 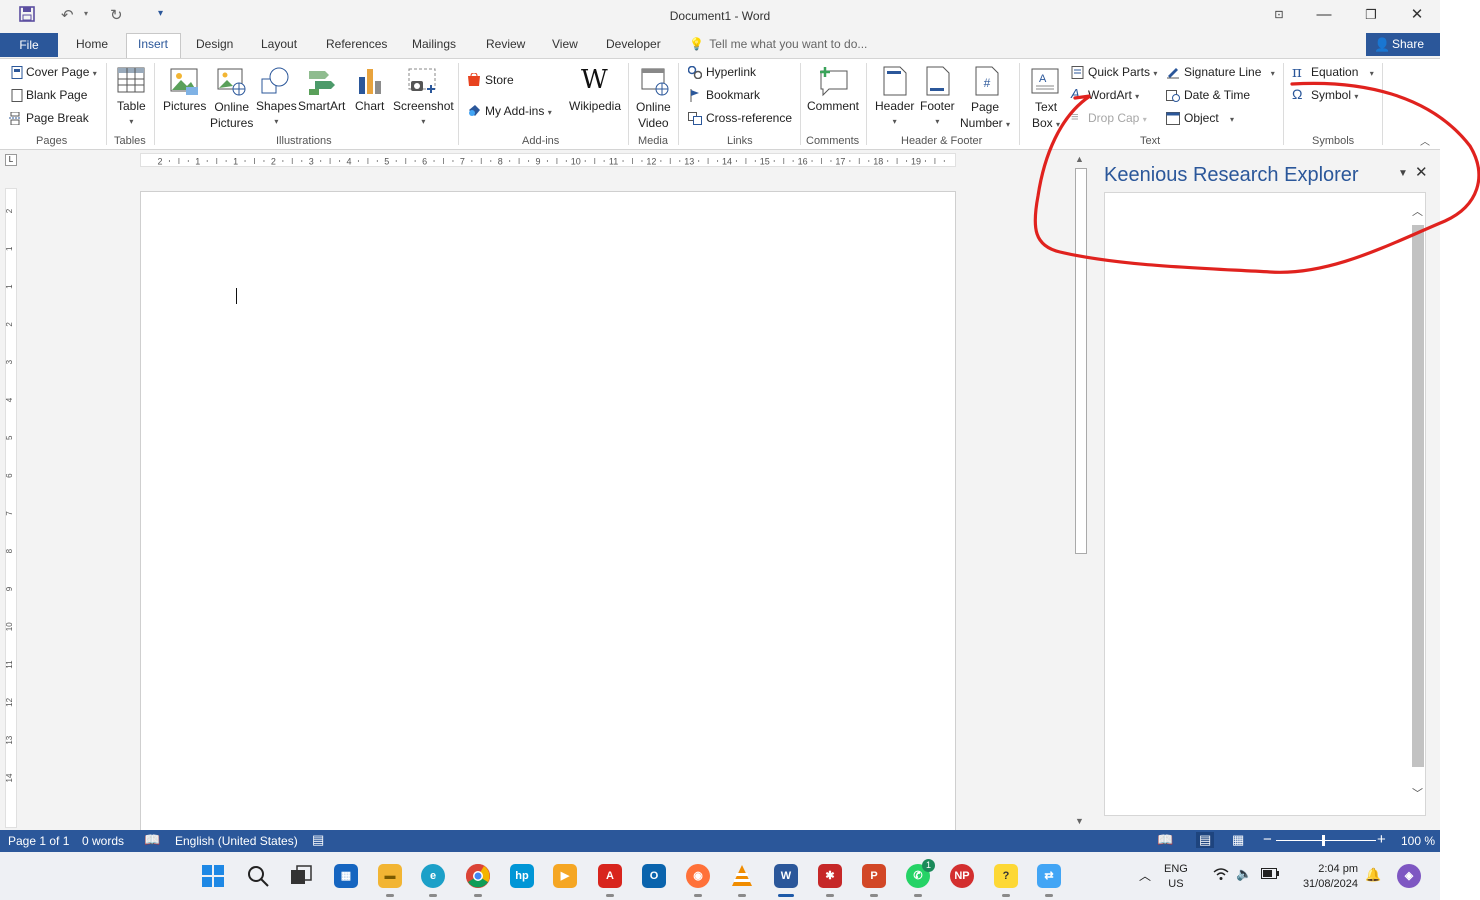 I want to click on wikipedia-button: Wikipedia, so click(x=595, y=106).